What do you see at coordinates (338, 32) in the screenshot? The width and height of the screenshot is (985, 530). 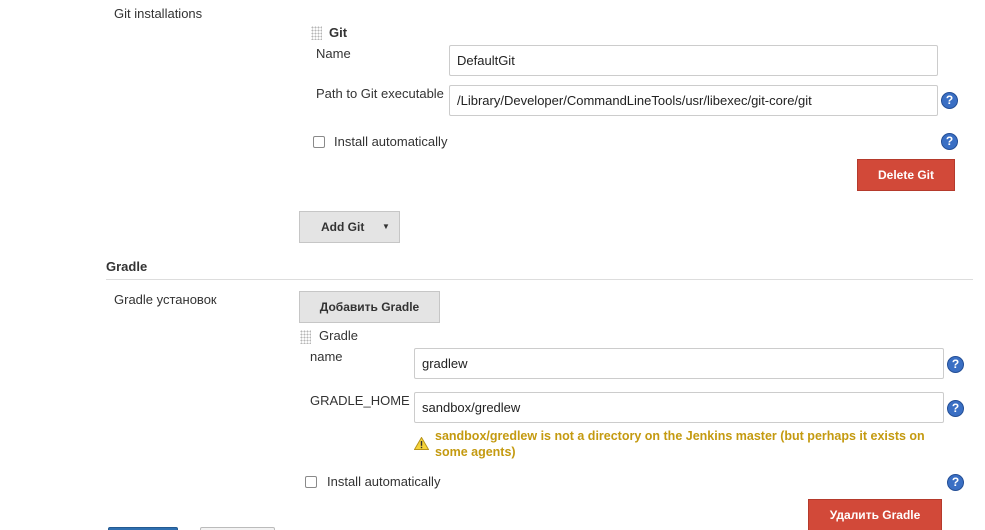 I see `git-installation-title: Git` at bounding box center [338, 32].